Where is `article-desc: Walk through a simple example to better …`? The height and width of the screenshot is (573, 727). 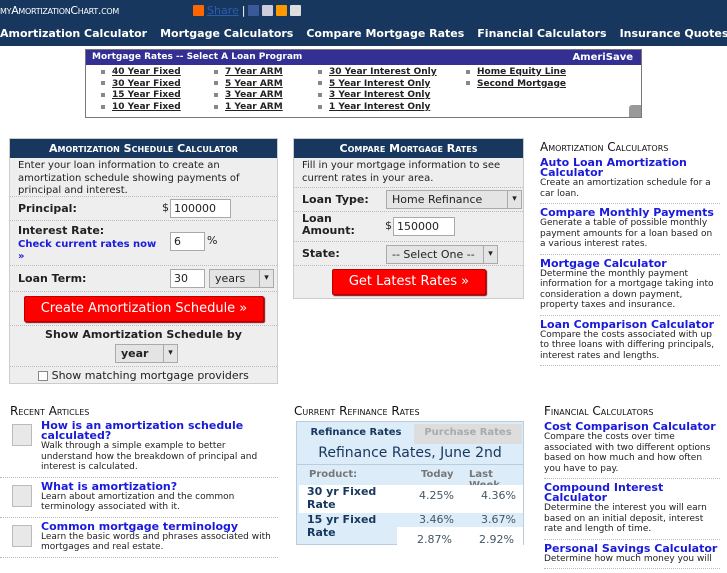 article-desc: Walk through a simple example to better … is located at coordinates (149, 456).